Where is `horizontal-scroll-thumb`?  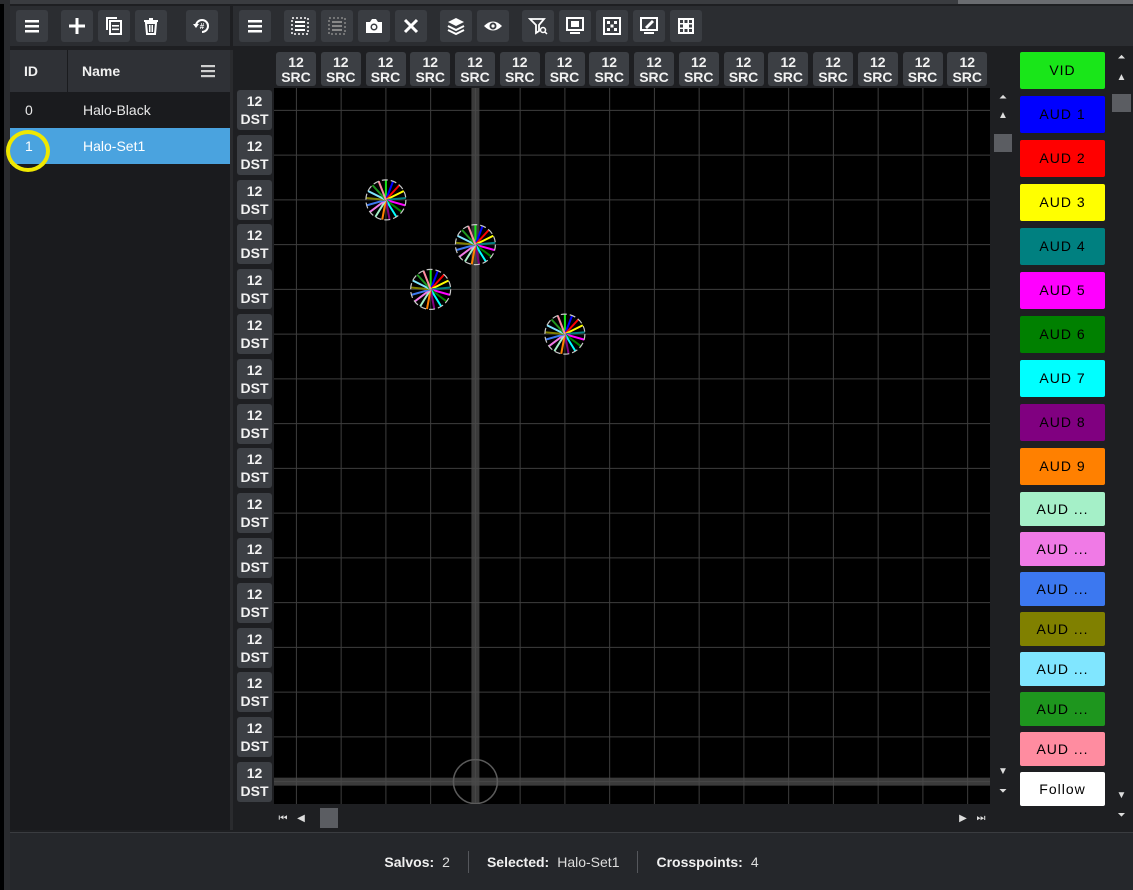 horizontal-scroll-thumb is located at coordinates (329, 818).